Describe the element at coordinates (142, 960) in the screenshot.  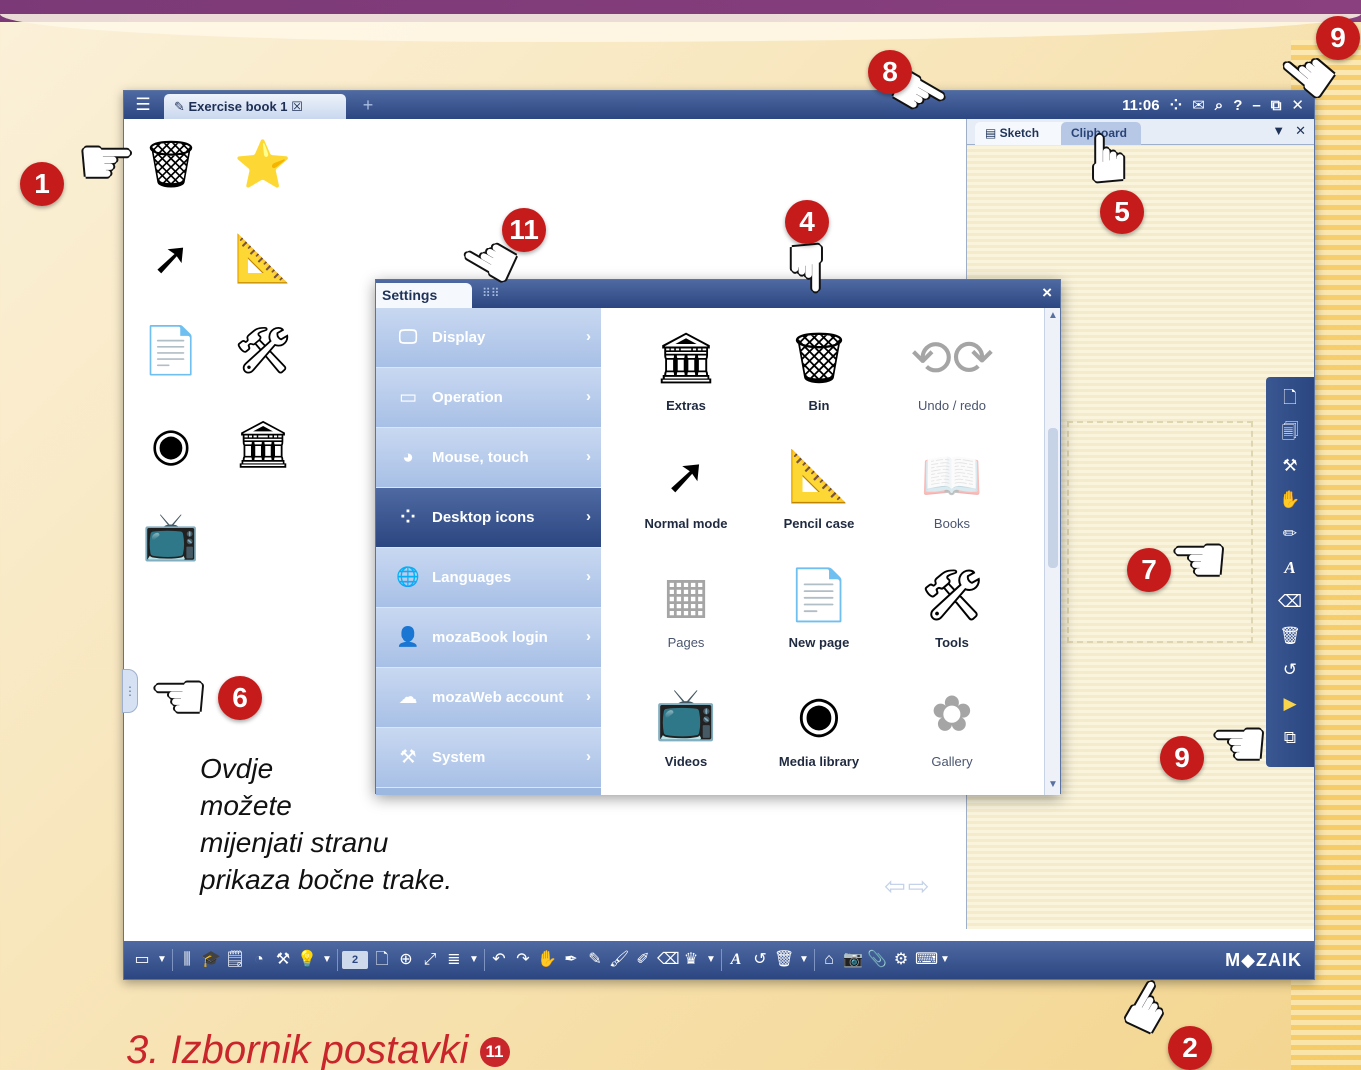
I see `book-icon: ▭` at that location.